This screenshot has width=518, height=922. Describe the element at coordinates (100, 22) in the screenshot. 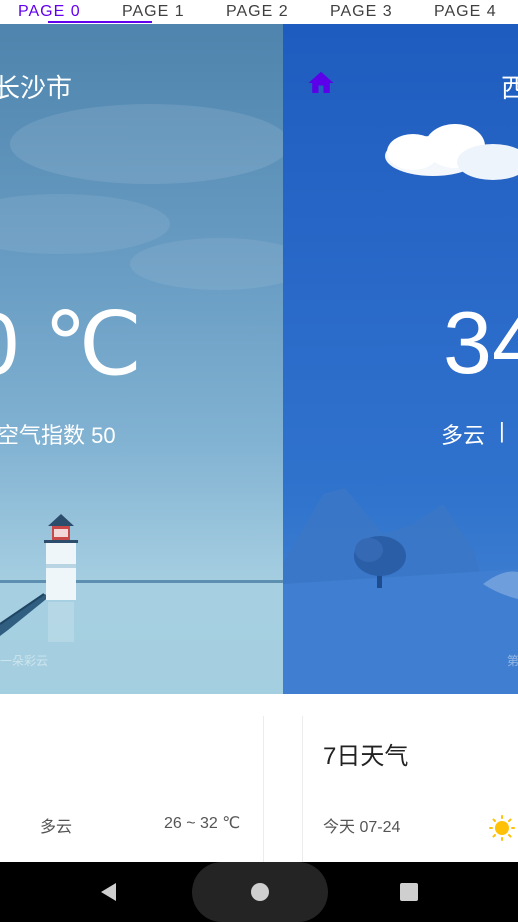

I see `tab-indicator` at that location.